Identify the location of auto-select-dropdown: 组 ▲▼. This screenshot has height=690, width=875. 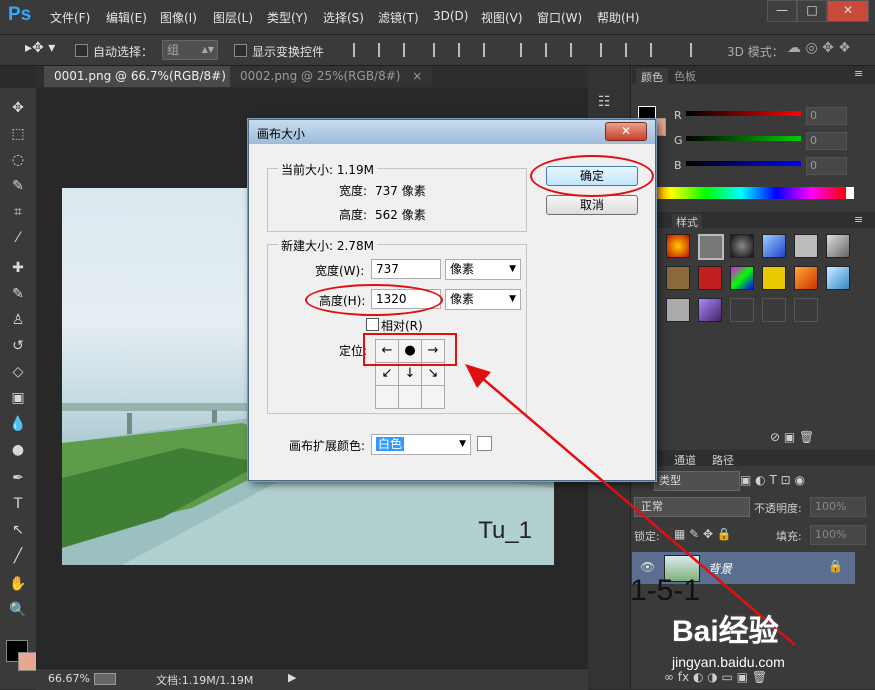
(190, 50).